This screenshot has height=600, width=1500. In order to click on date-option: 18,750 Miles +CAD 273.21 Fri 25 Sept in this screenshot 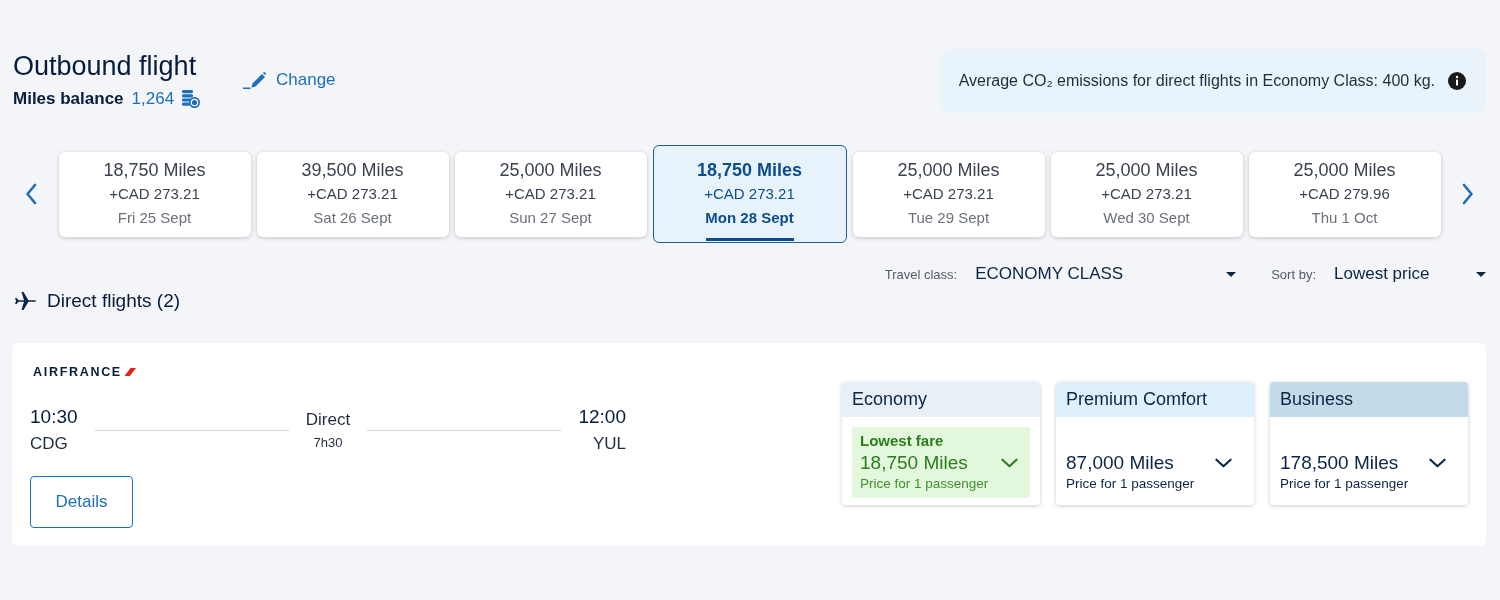, I will do `click(154, 194)`.